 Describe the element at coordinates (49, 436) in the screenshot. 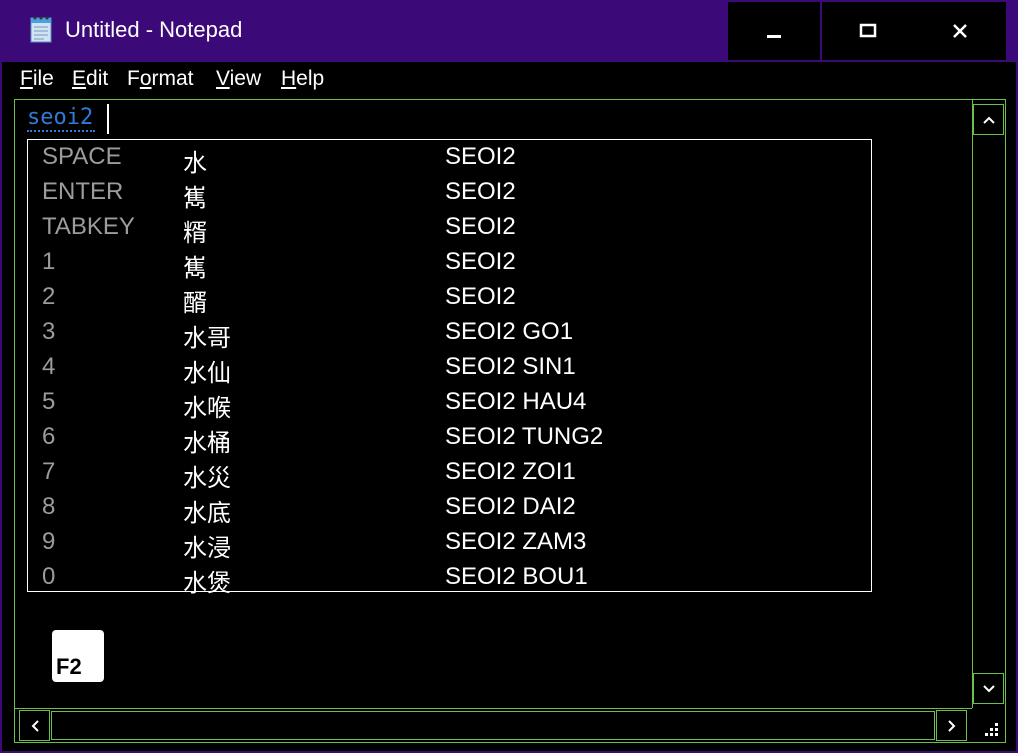

I see `candidate-key: 6` at that location.